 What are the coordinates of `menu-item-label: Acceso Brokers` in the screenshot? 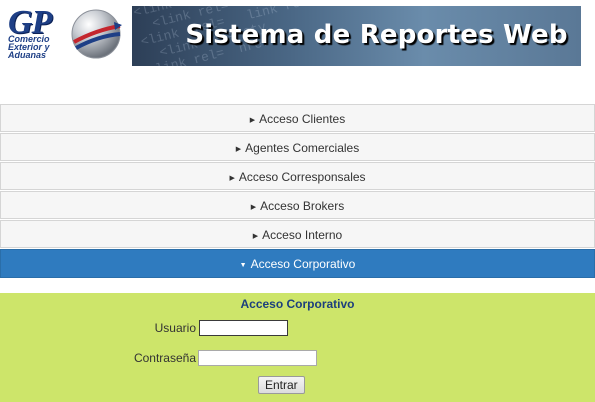 It's located at (302, 206).